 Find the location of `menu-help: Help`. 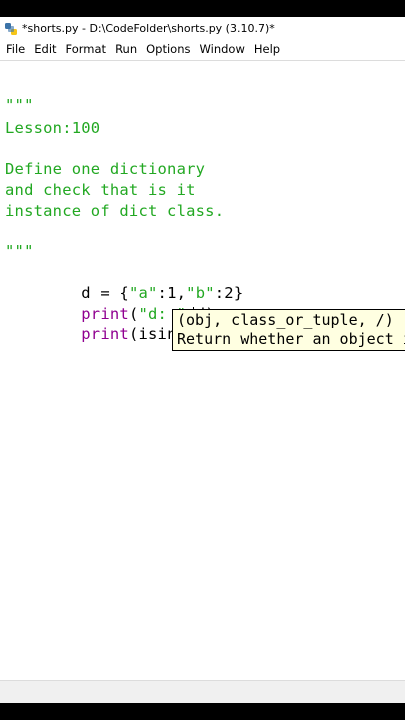

menu-help: Help is located at coordinates (267, 49).